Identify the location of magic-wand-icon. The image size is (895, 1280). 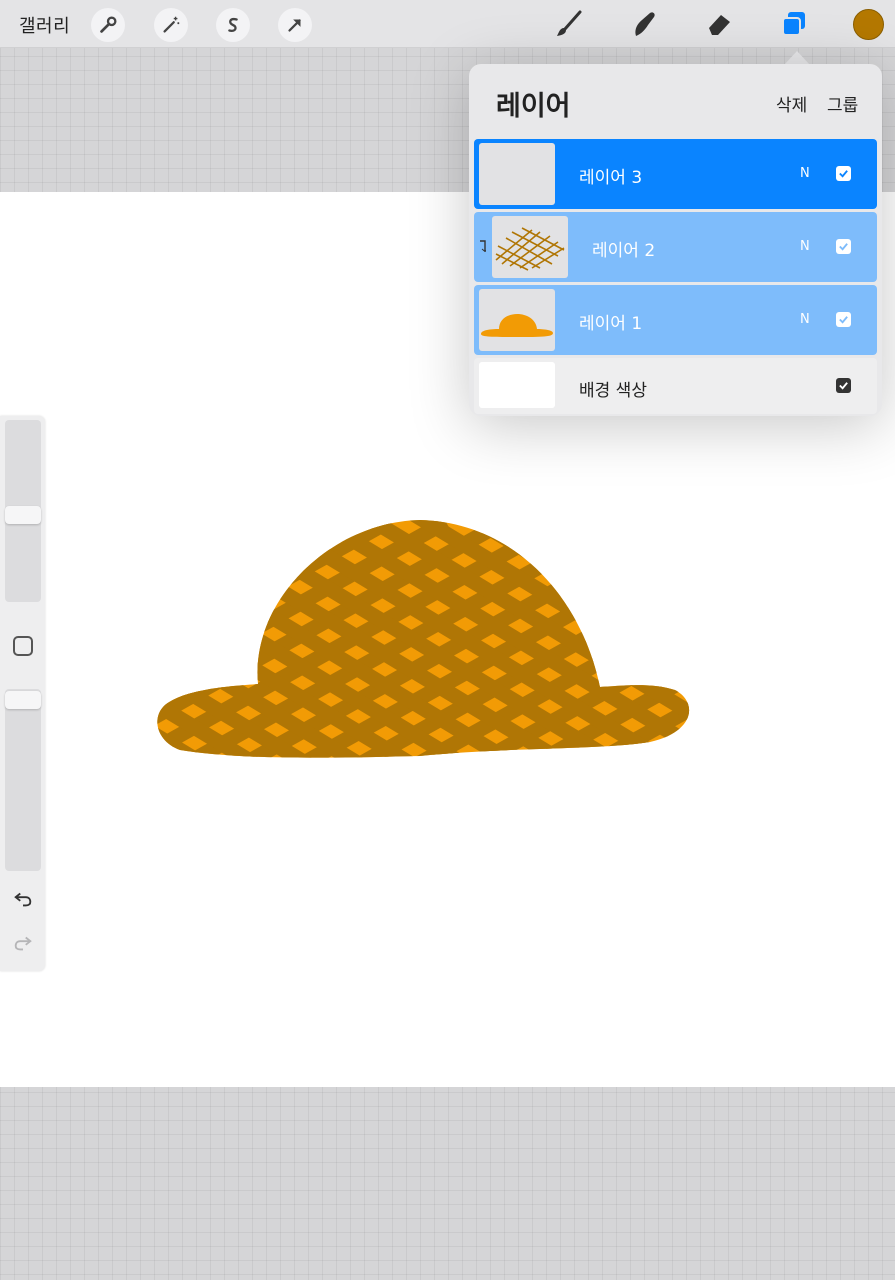
(171, 25).